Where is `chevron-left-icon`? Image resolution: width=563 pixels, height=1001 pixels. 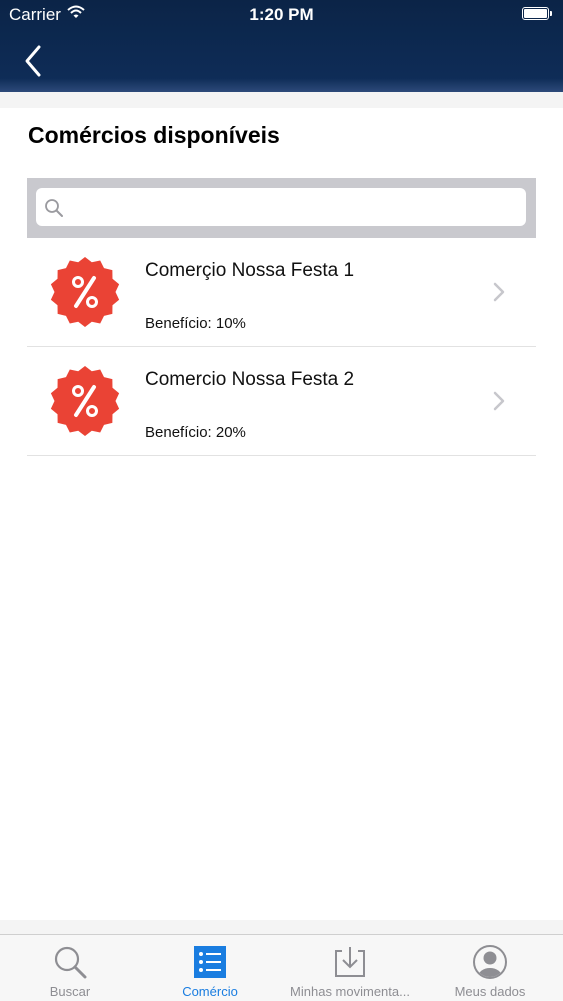
chevron-left-icon is located at coordinates (33, 61).